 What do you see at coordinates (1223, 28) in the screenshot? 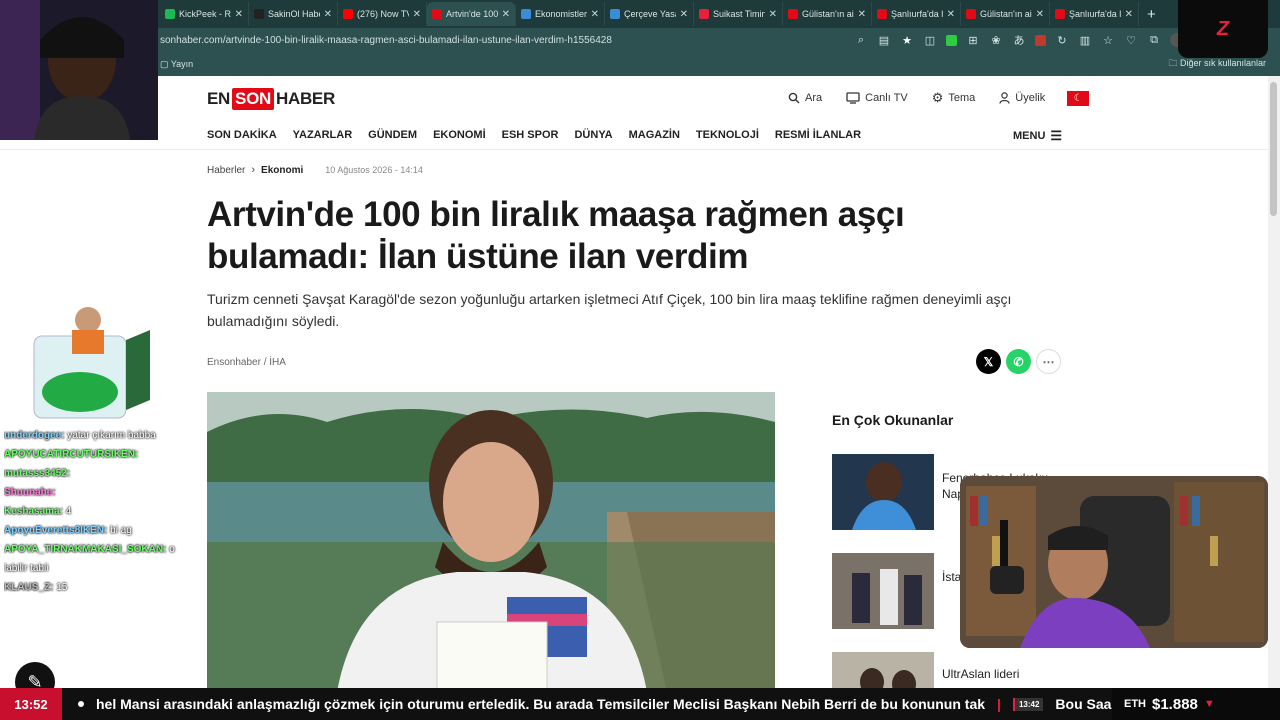
I see `stream-logo-letter: Z` at bounding box center [1223, 28].